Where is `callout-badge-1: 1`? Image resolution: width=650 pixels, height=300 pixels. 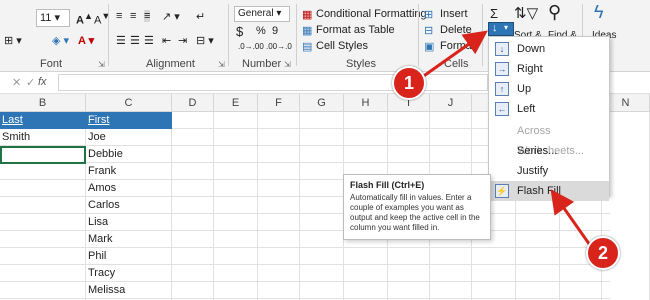 callout-badge-1: 1 is located at coordinates (409, 83).